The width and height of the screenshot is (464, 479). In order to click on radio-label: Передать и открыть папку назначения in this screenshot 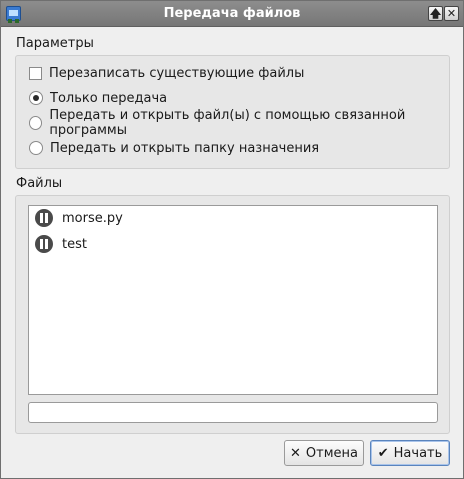, I will do `click(185, 148)`.